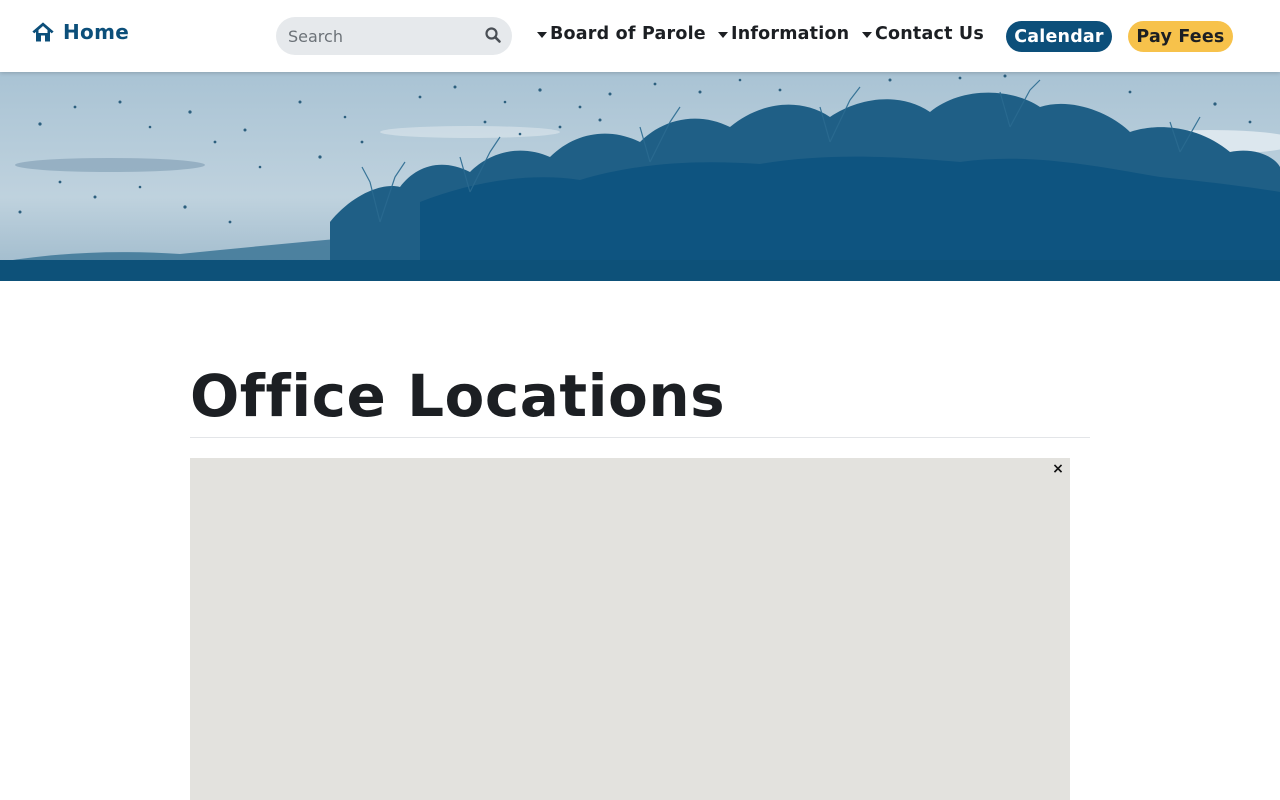 This screenshot has height=800, width=1280. I want to click on page-title: Office Locations, so click(458, 396).